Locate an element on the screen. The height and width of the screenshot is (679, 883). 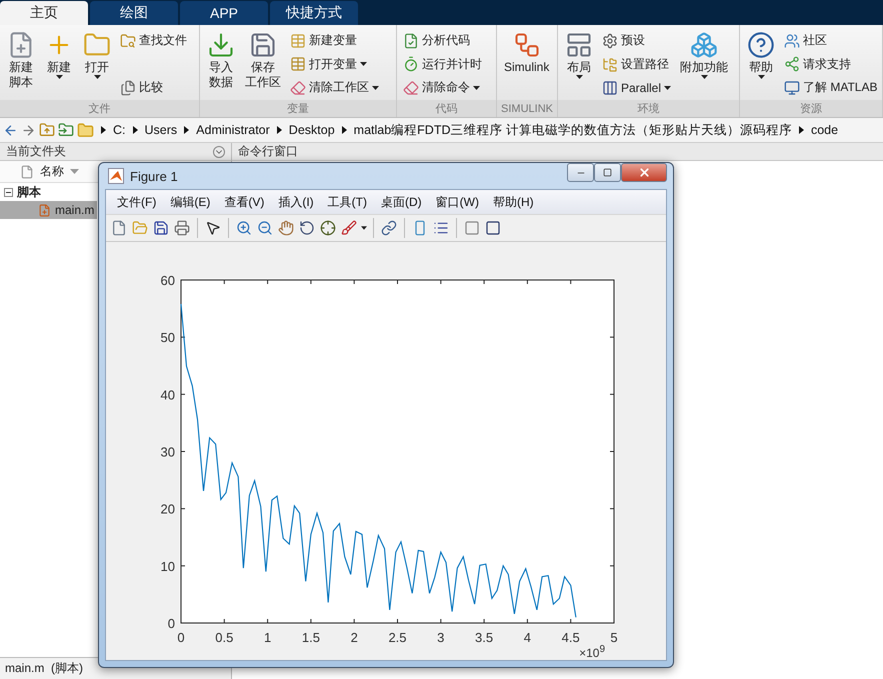
monitor-icon is located at coordinates (792, 88).